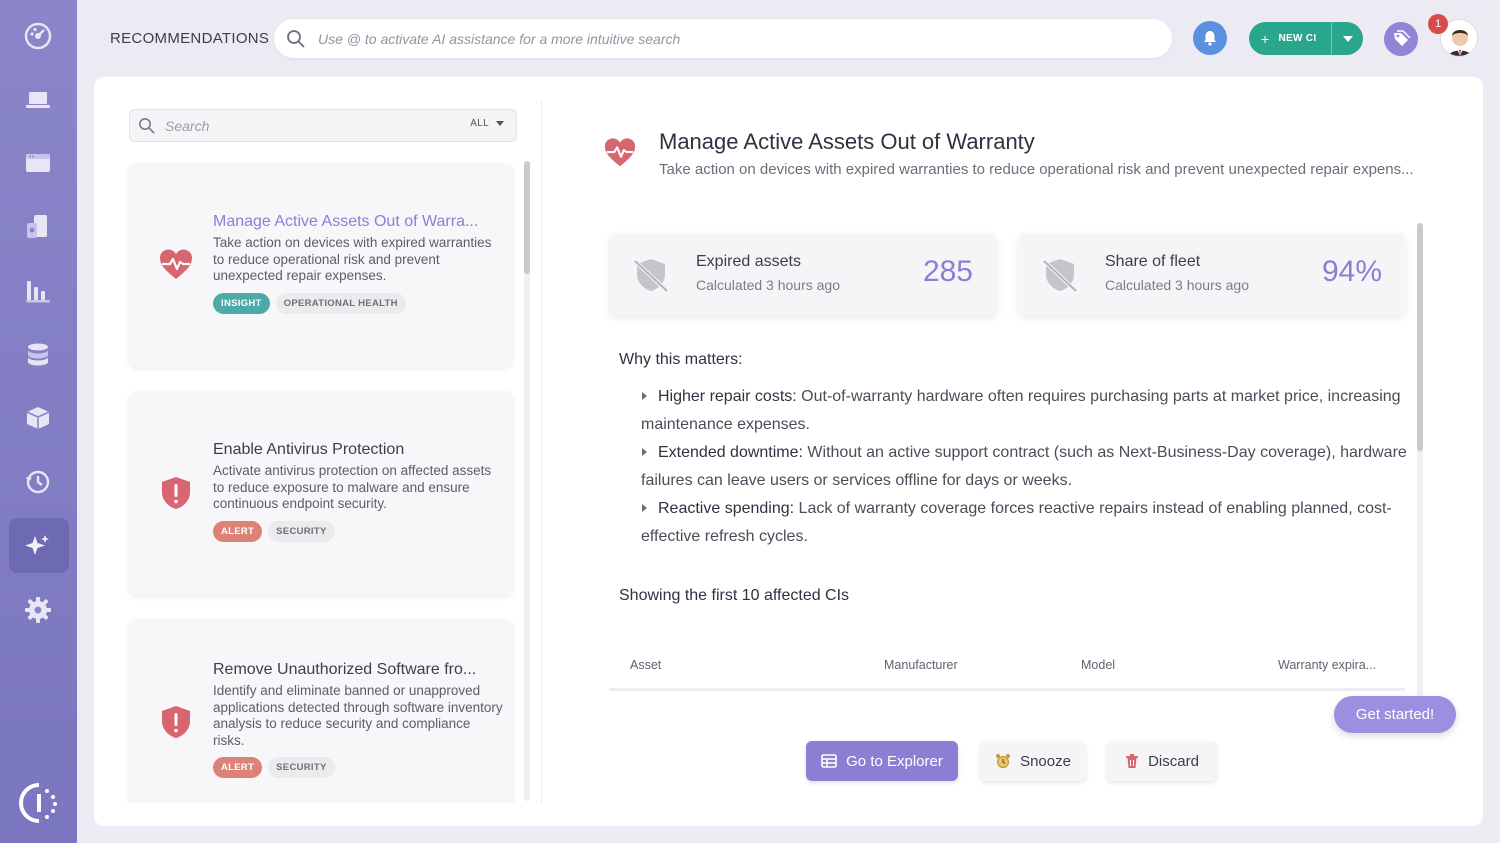 This screenshot has width=1500, height=843. I want to click on reason-heading: Extended downtime:, so click(730, 452).